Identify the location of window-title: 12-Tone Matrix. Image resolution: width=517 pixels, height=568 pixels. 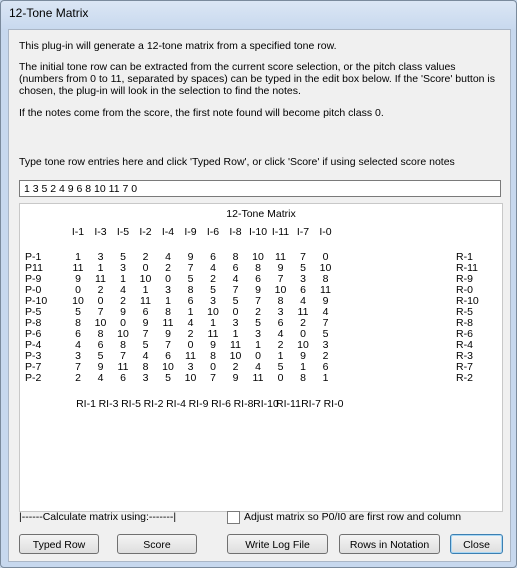
(49, 13).